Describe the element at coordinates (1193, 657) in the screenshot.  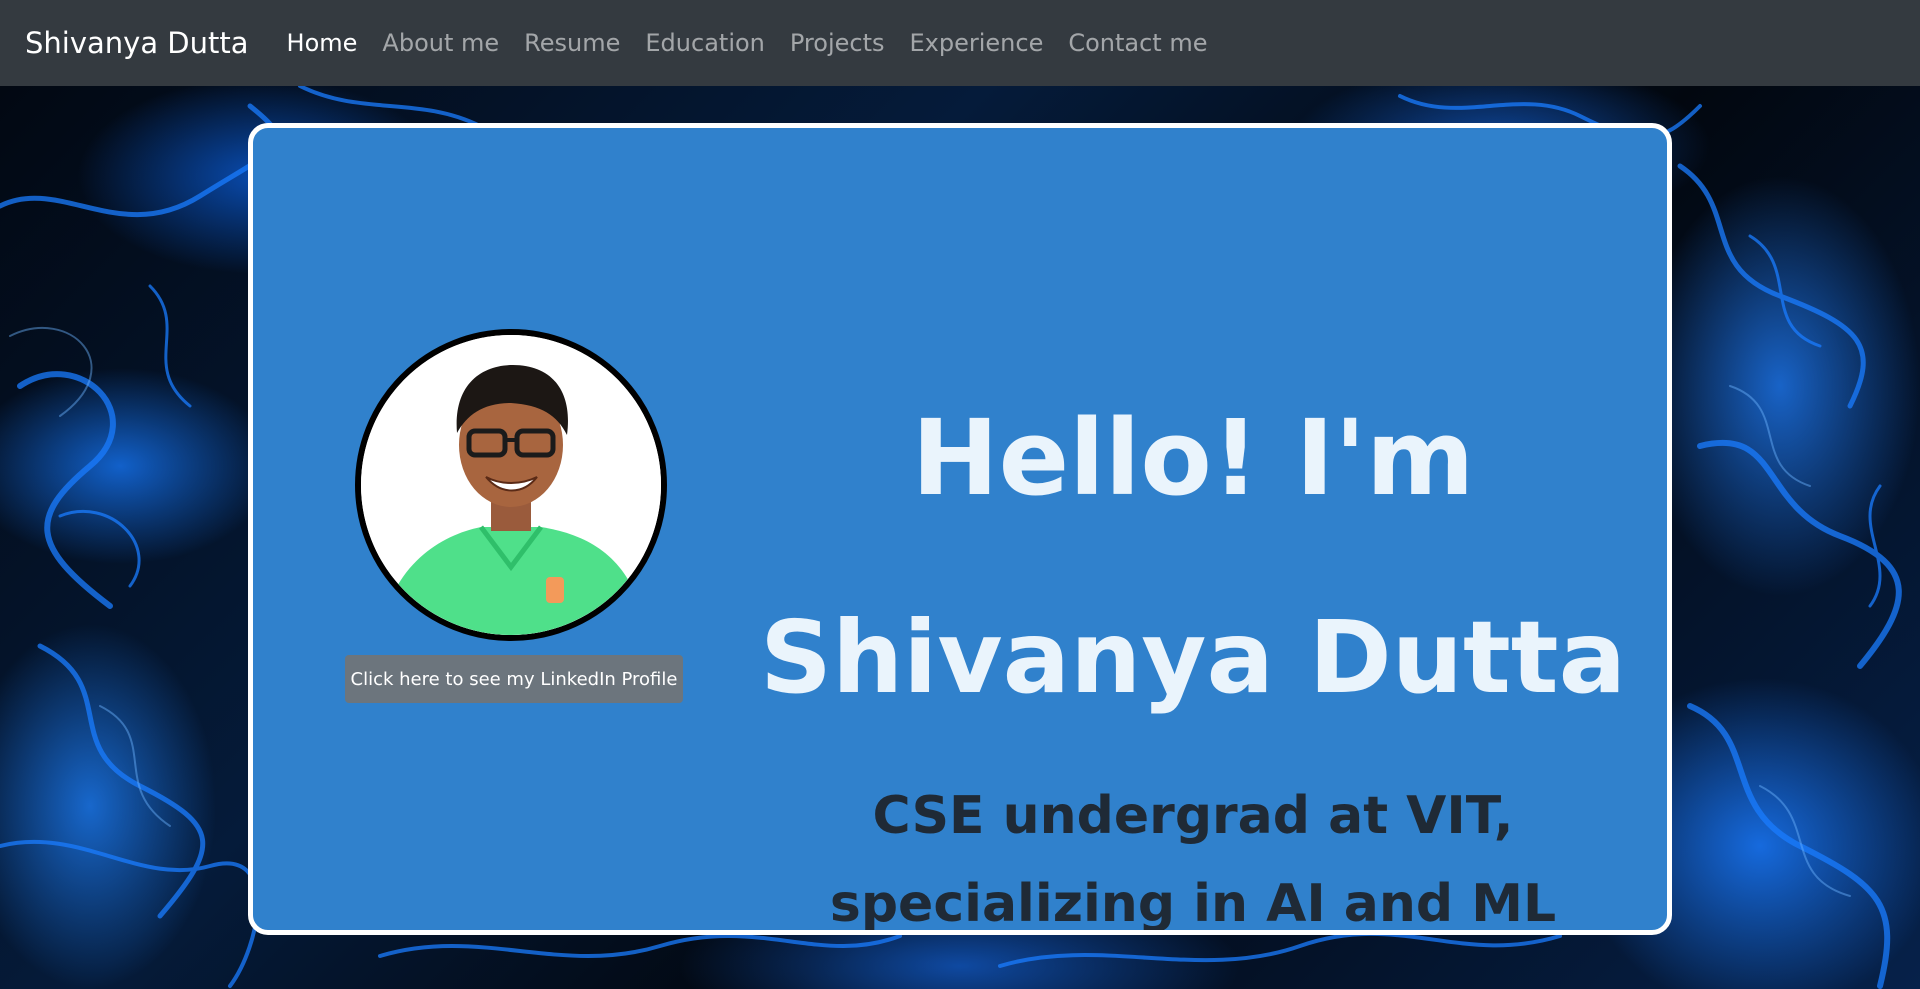
I see `name-heading: Shivanya Dutta` at that location.